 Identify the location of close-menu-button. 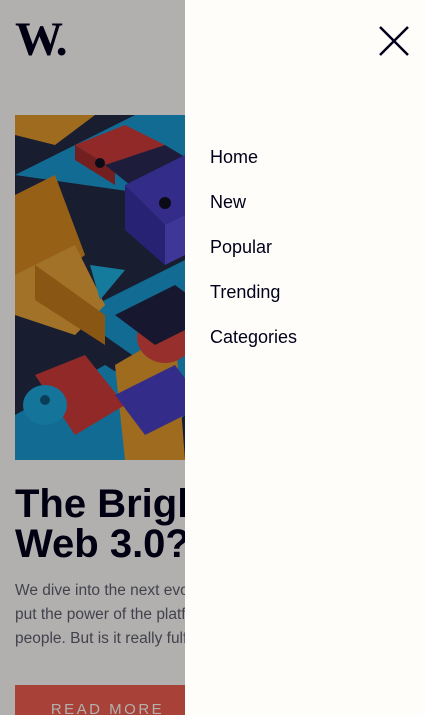
(394, 41).